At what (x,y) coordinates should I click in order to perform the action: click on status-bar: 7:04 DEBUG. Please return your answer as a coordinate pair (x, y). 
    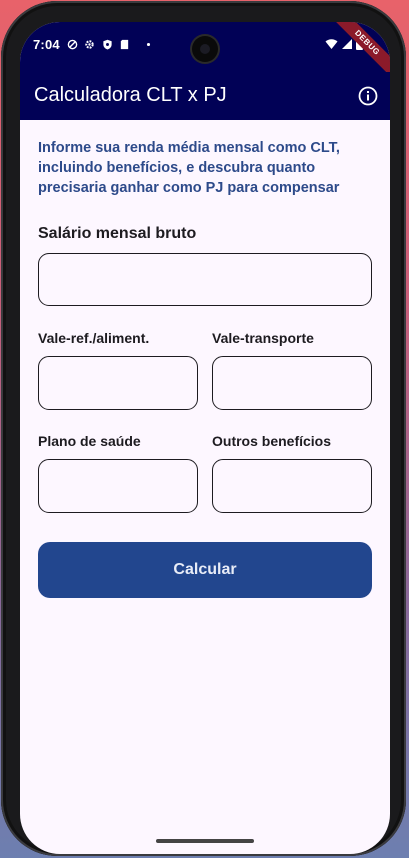
    Looking at the image, I should click on (205, 51).